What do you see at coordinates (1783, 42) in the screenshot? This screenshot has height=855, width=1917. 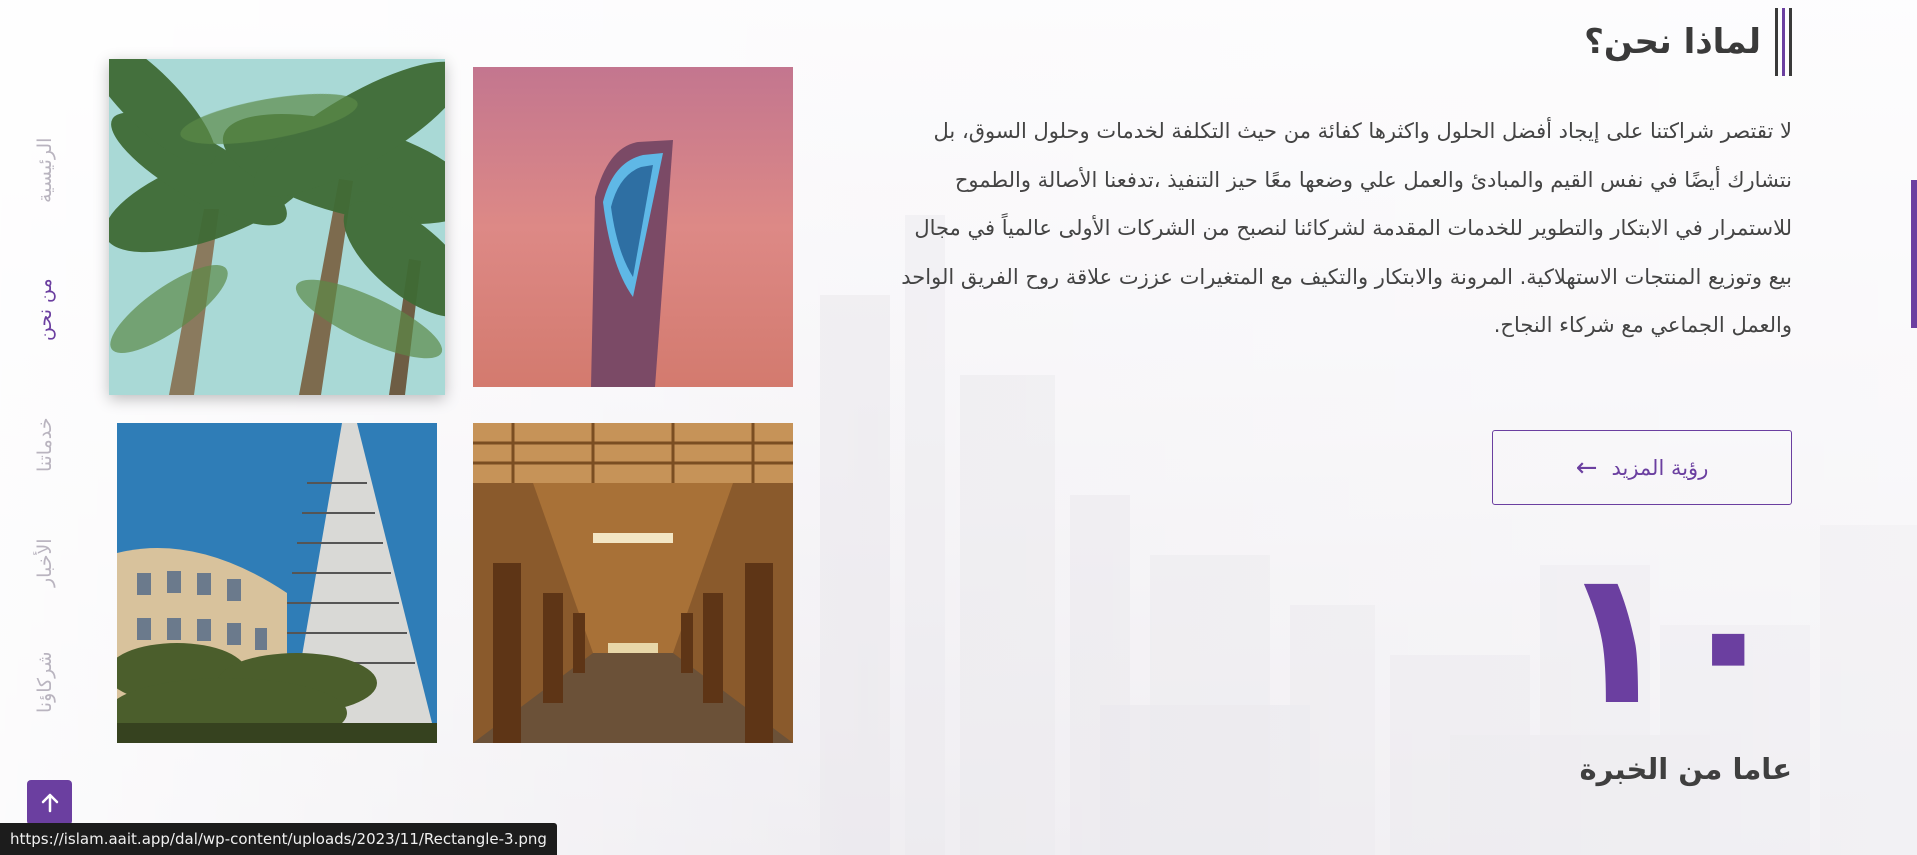 I see `heading-bars` at bounding box center [1783, 42].